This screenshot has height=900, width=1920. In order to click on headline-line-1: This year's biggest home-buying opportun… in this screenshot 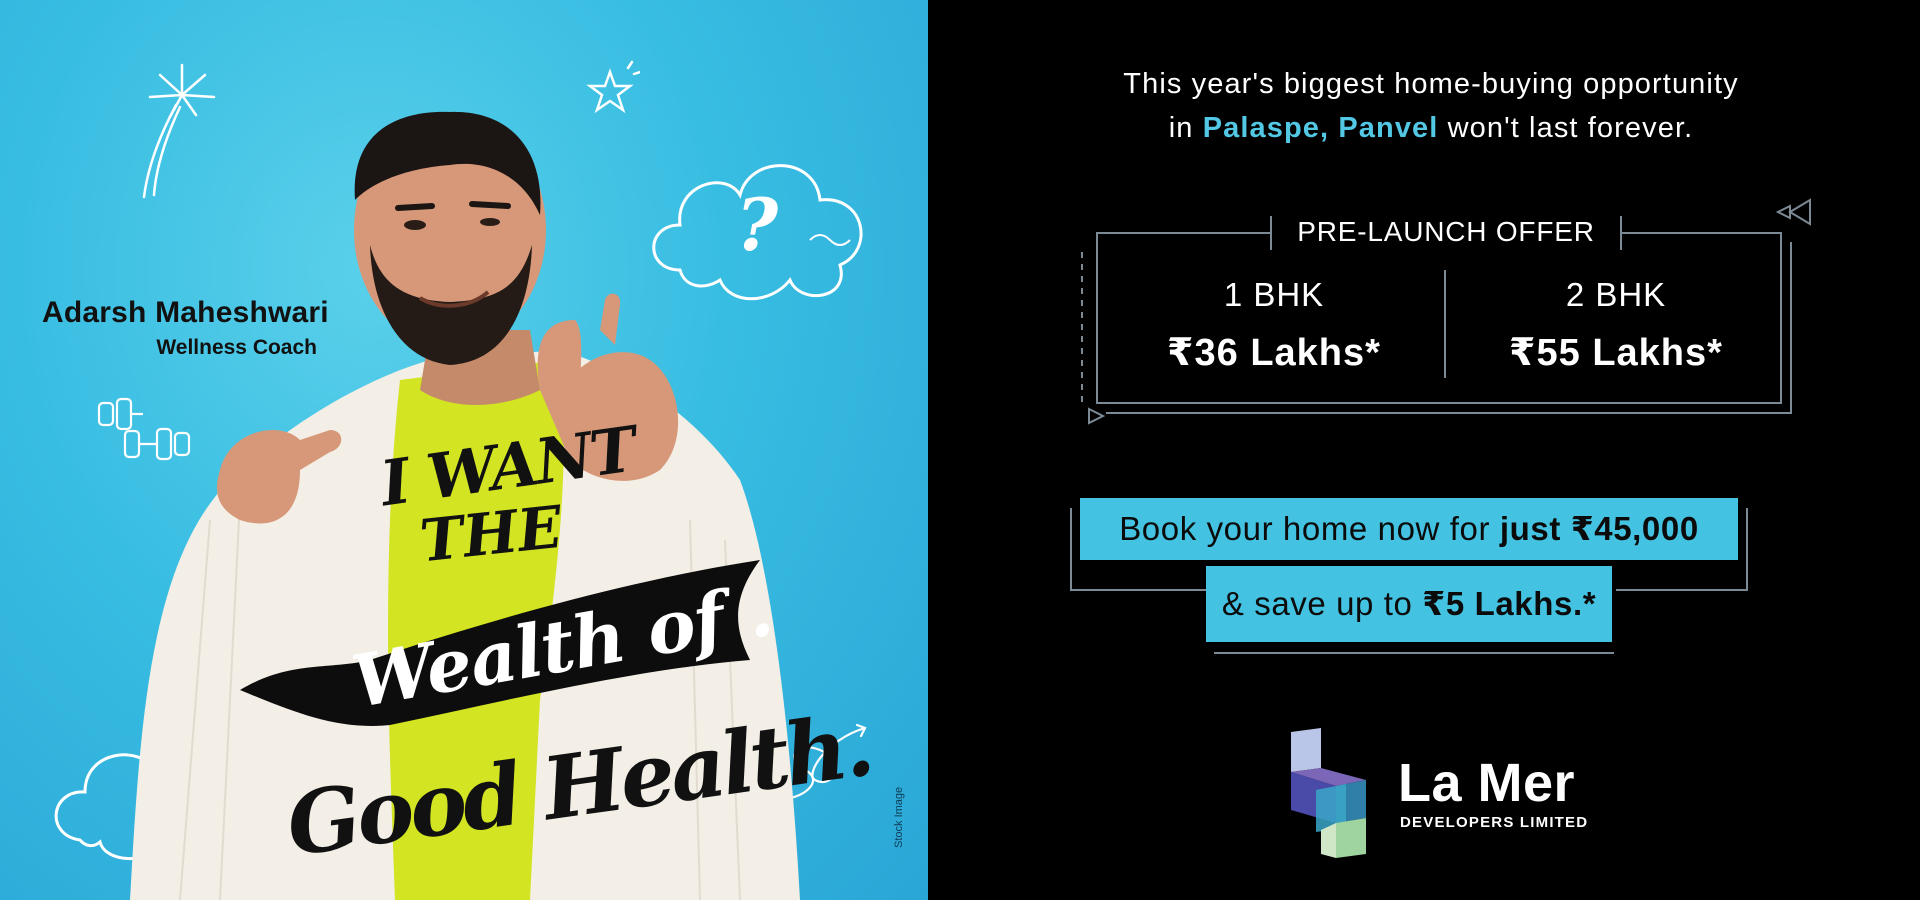, I will do `click(1431, 84)`.